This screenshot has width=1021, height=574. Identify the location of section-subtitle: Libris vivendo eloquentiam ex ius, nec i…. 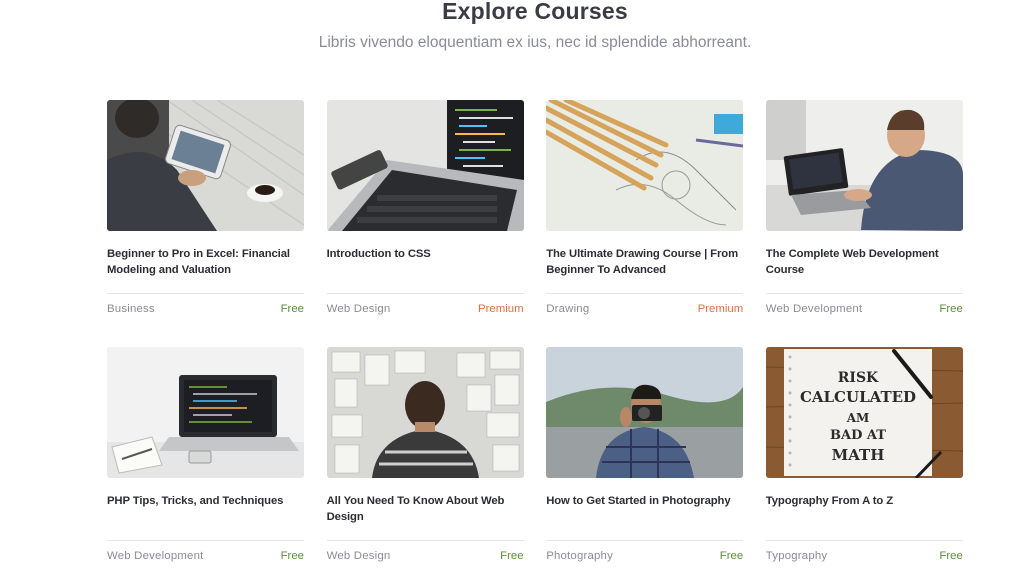
(535, 42).